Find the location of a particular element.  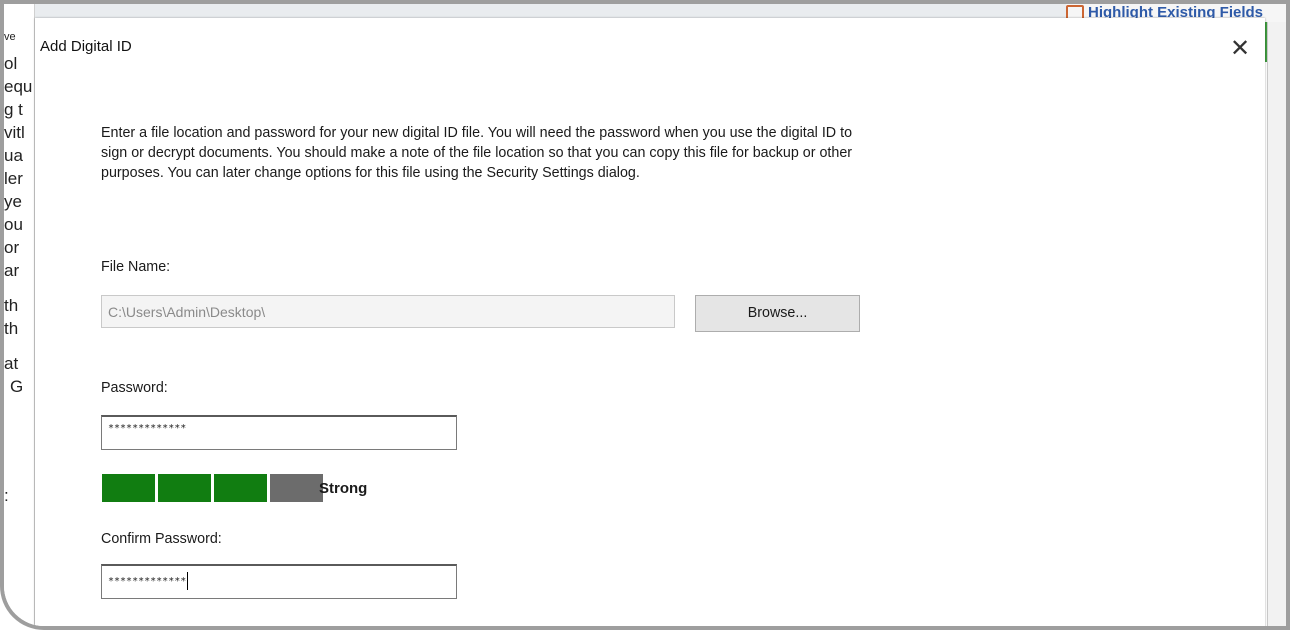

password-value: ************* is located at coordinates (147, 428).